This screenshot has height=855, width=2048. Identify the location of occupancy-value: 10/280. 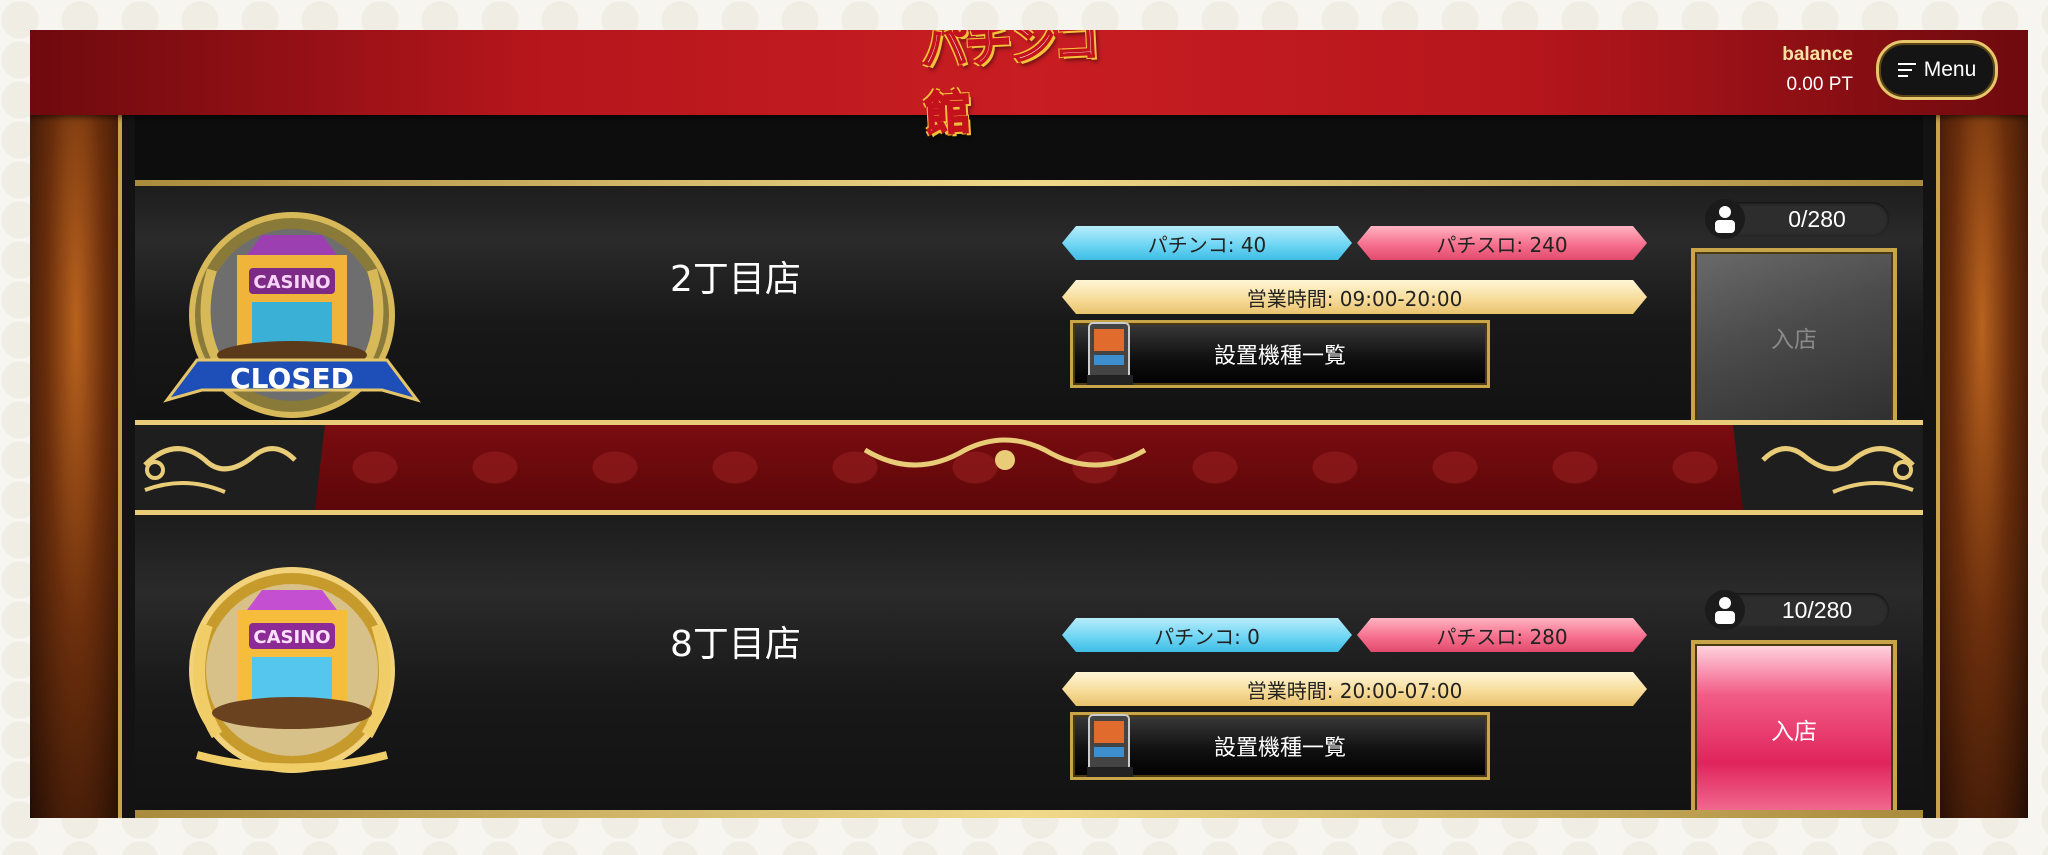
(1817, 609).